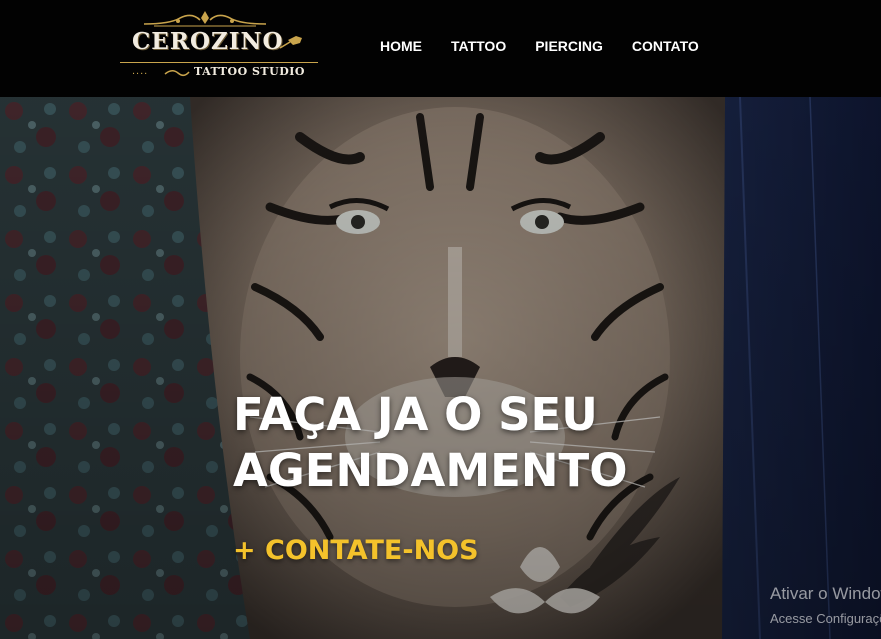  Describe the element at coordinates (249, 71) in the screenshot. I see `brand-subtitle: TATTOO STUDIO` at that location.